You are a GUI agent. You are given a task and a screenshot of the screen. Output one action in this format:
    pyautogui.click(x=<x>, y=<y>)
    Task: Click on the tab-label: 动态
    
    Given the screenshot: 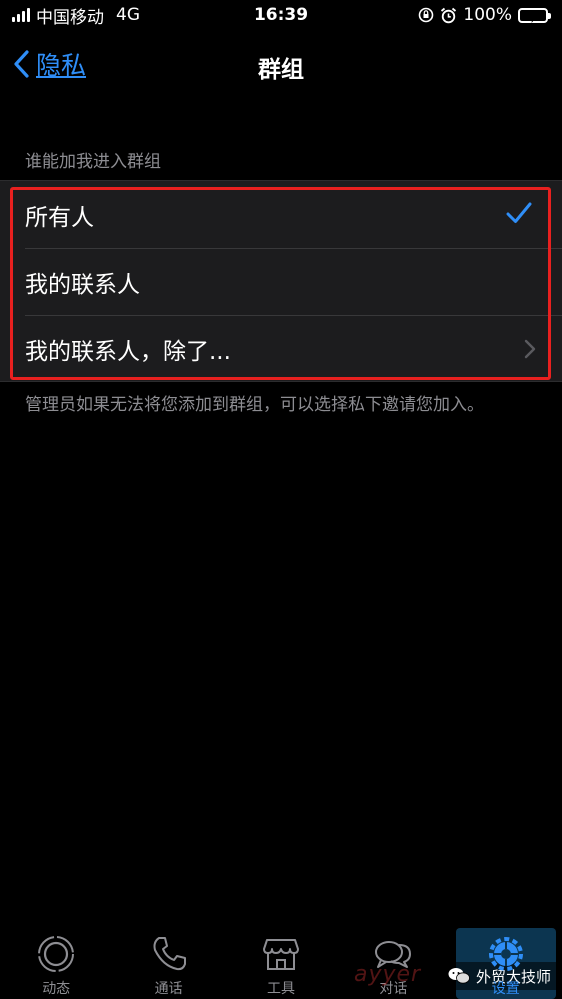 What is the action you would take?
    pyautogui.click(x=56, y=989)
    